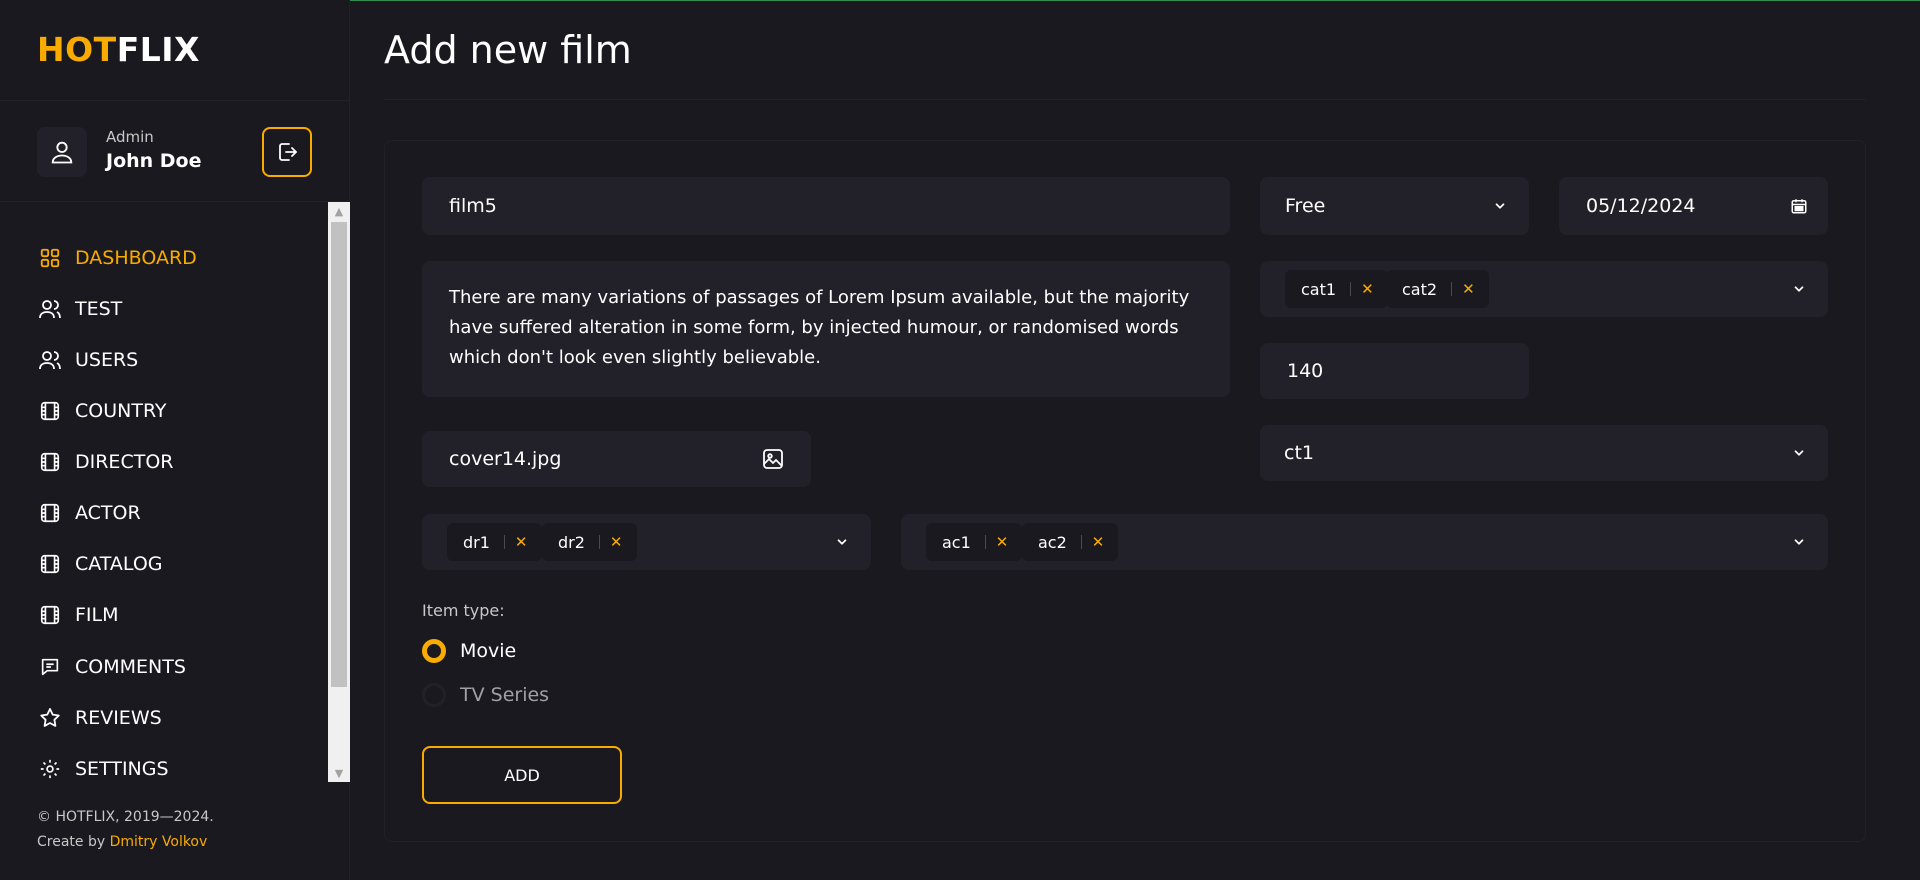  I want to click on sidebar-item-catalog: CATALOG, so click(100, 564).